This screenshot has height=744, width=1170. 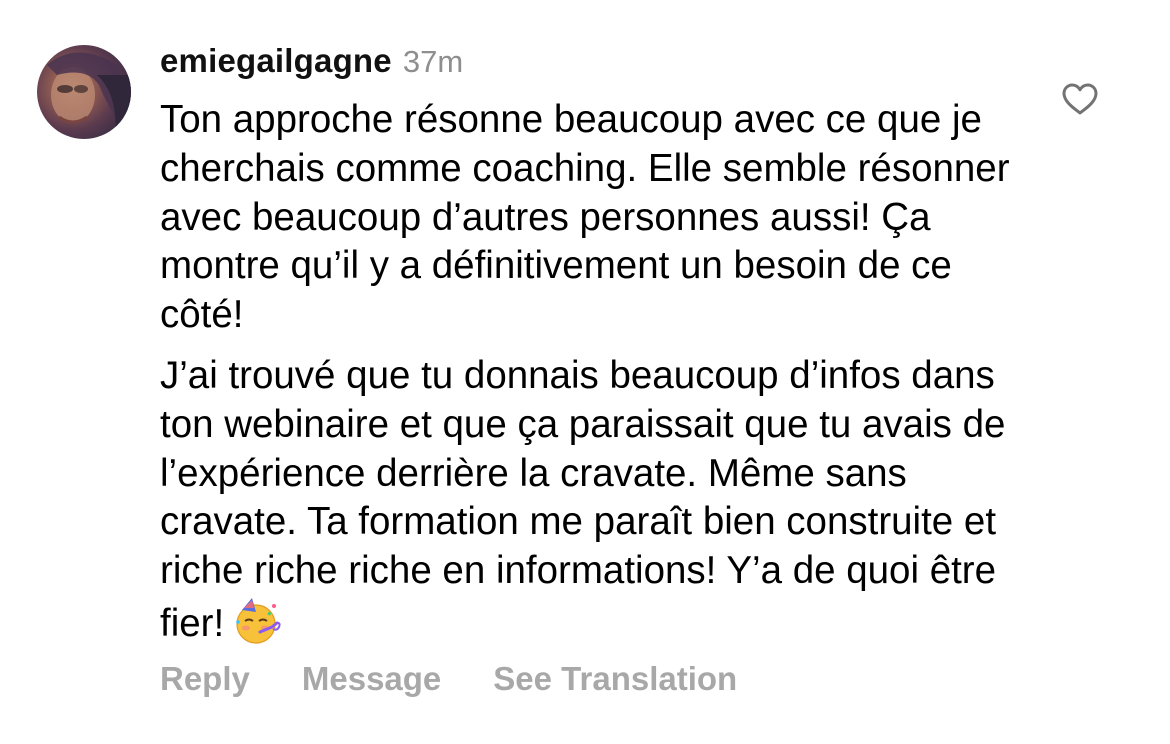 I want to click on partying-face-emoji, so click(x=257, y=621).